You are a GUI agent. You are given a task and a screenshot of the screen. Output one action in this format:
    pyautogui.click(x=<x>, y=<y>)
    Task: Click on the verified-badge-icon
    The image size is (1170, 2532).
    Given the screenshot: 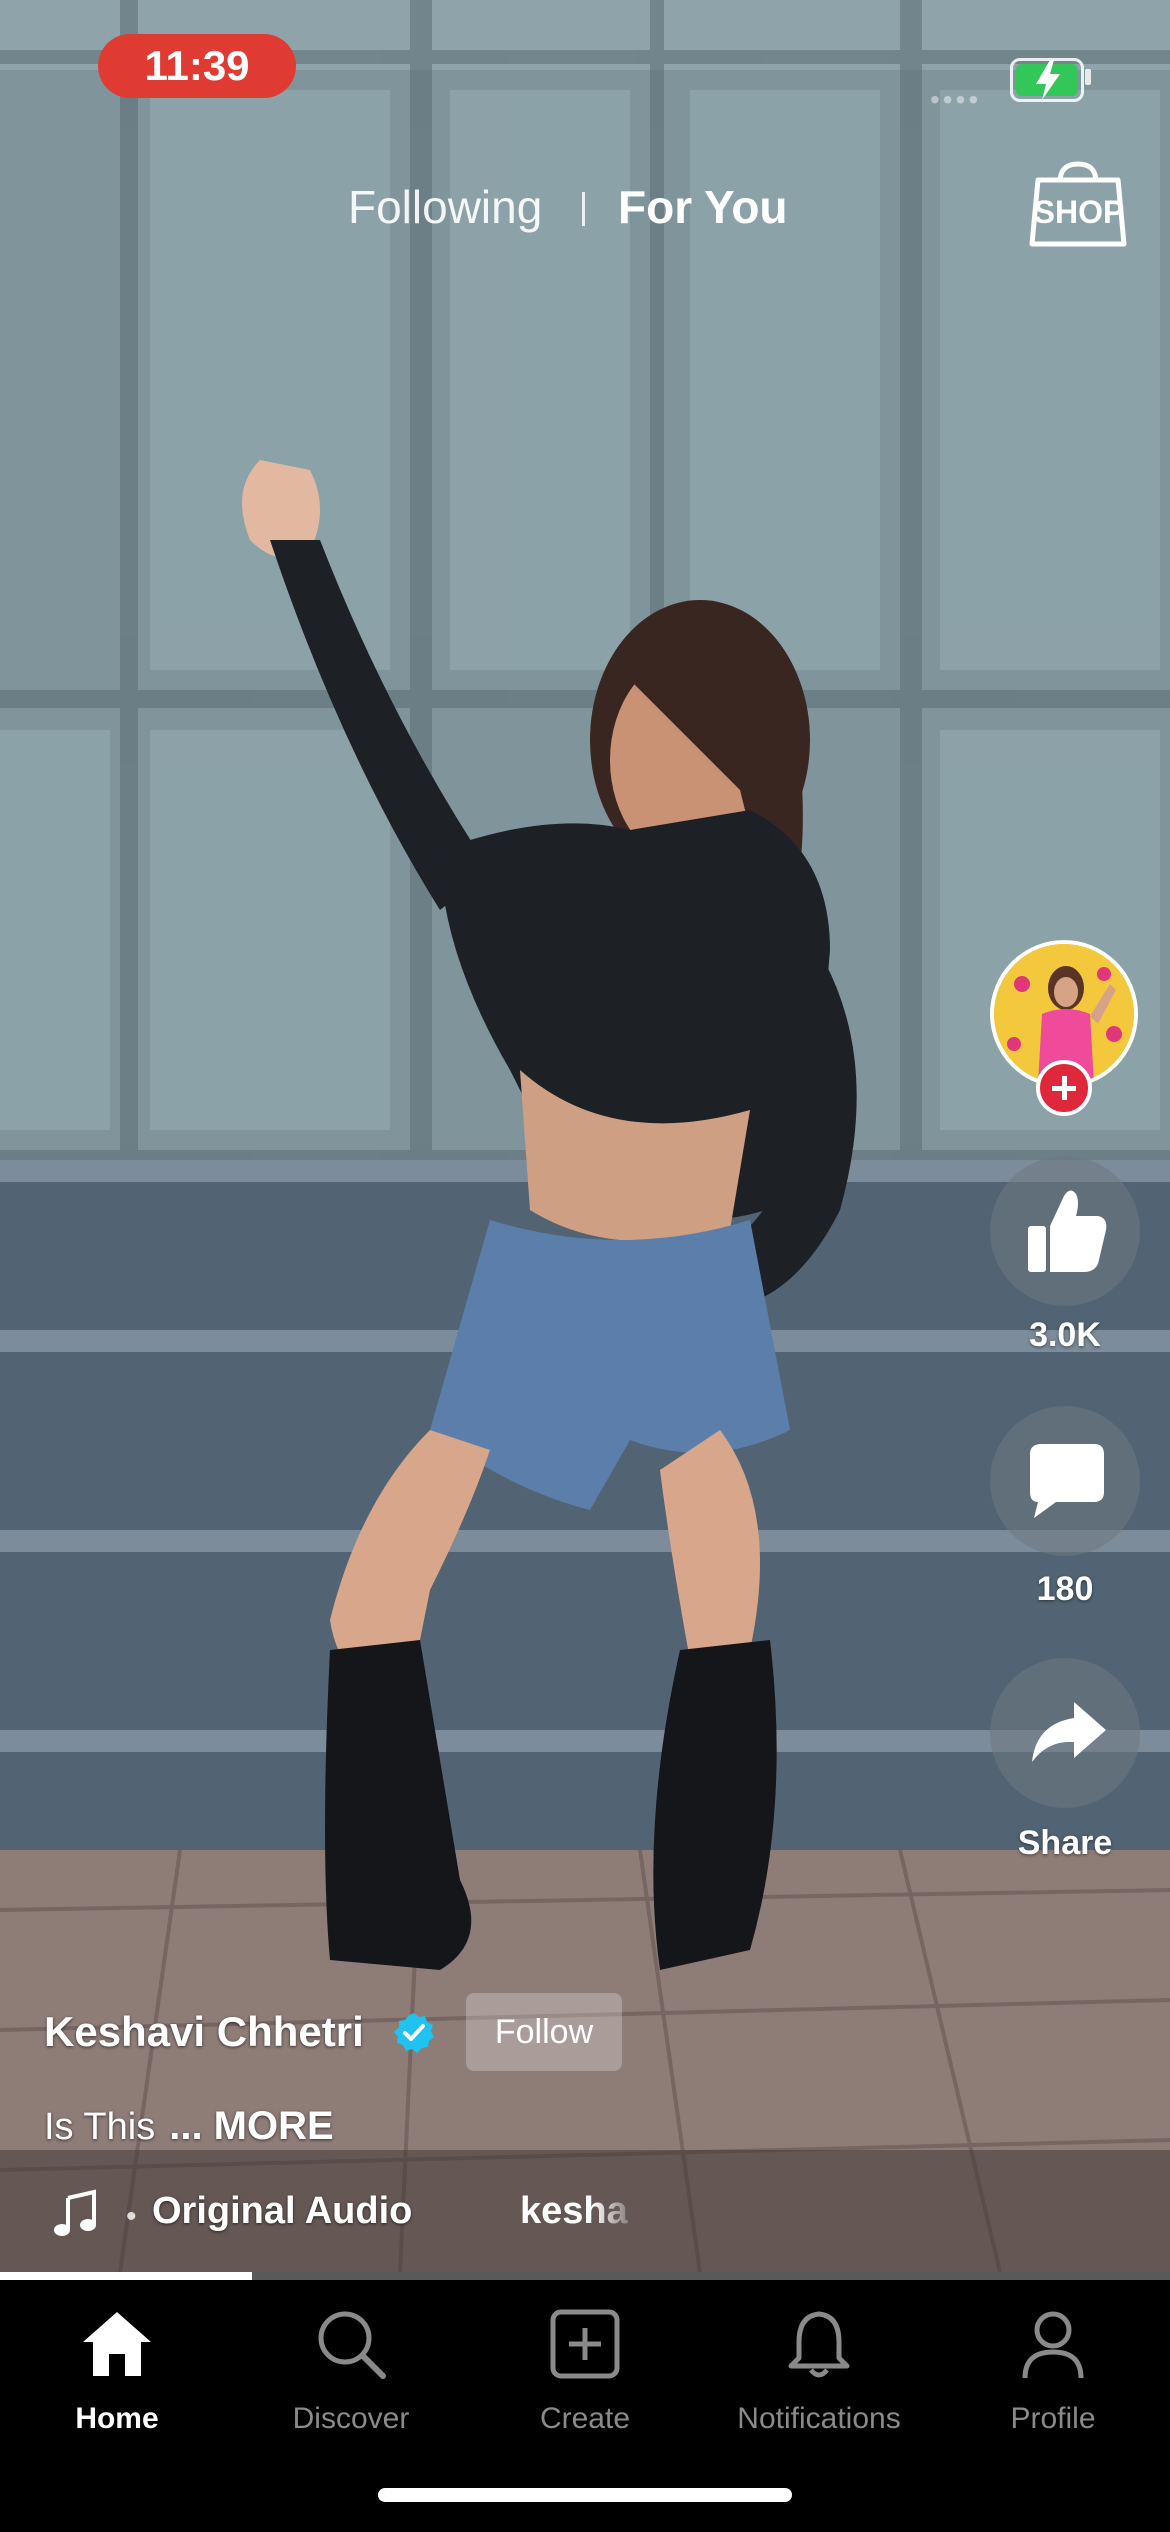 What is the action you would take?
    pyautogui.click(x=414, y=2033)
    